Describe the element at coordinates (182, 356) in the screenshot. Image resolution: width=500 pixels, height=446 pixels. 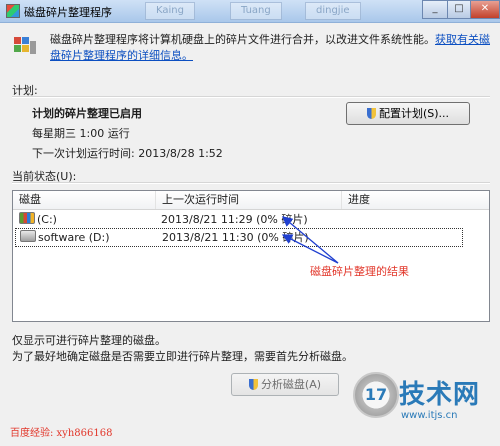
I see `footer-note-2: 为了最好地确定磁盘是否需要立即进行碎片整理，需要首先分析磁盘。` at that location.